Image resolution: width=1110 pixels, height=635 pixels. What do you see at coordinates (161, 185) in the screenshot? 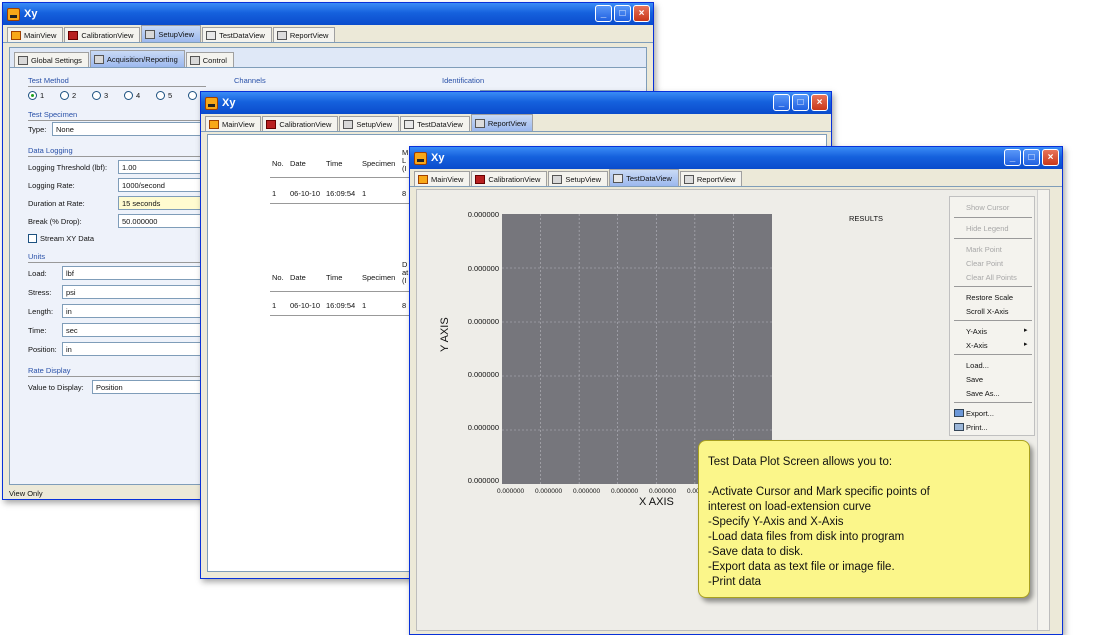
I see `logging-rate-select: 1000/second` at bounding box center [161, 185].